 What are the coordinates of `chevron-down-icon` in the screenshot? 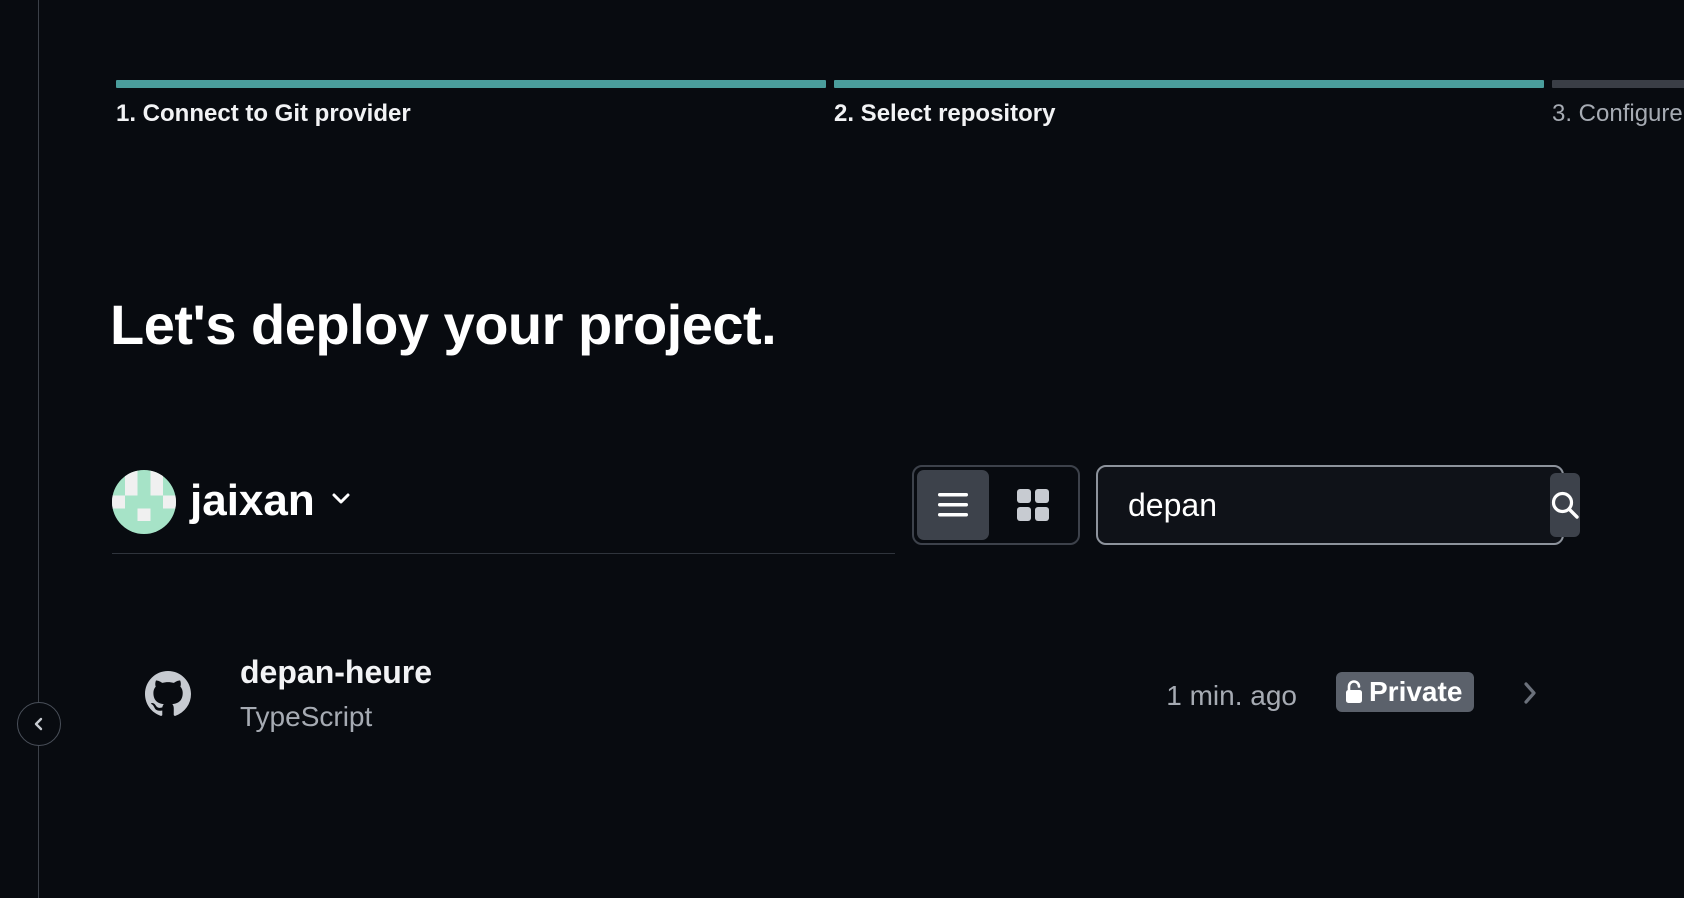 It's located at (341, 498).